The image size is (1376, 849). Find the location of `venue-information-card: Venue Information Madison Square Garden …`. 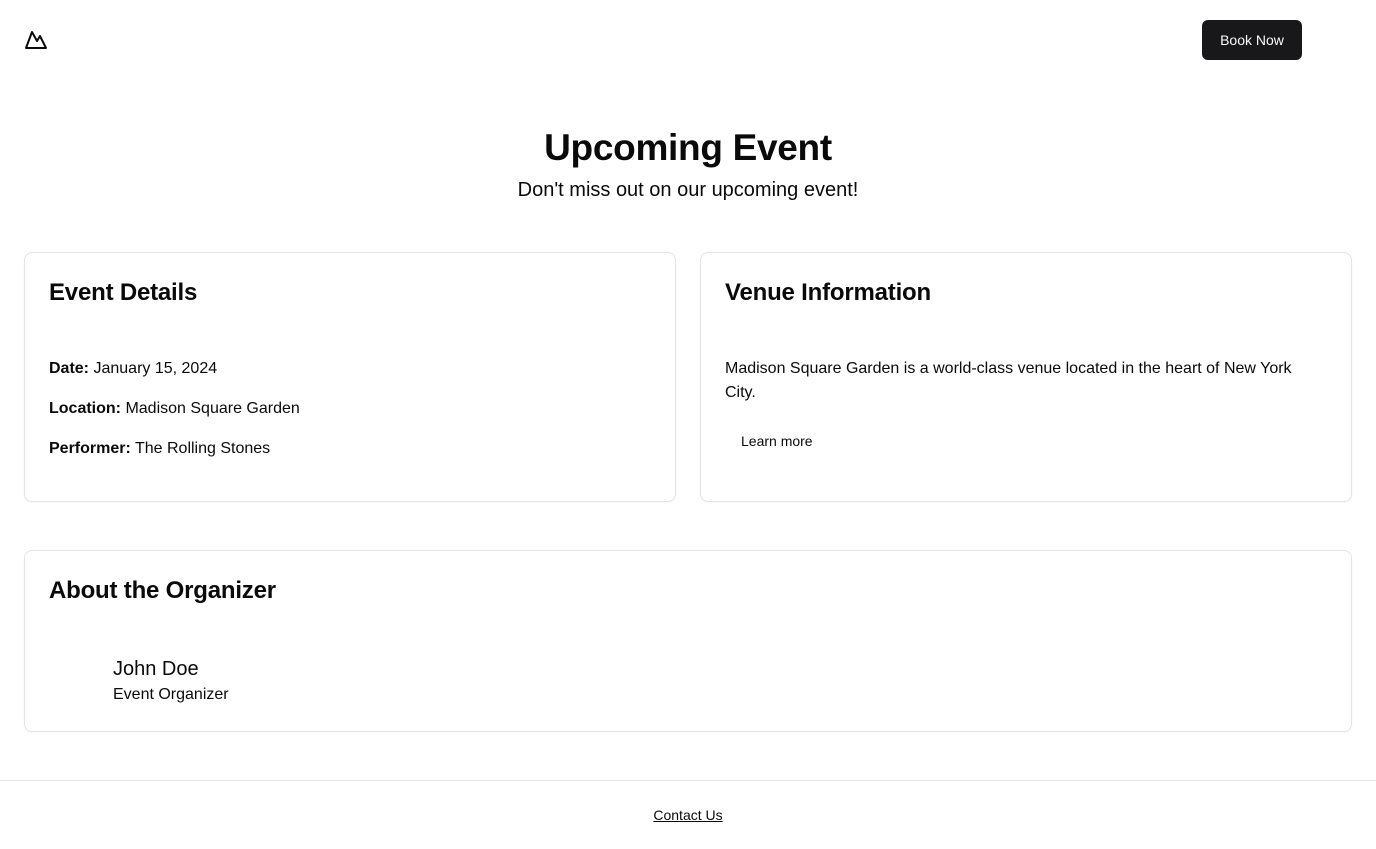

venue-information-card: Venue Information Madison Square Garden … is located at coordinates (1026, 377).